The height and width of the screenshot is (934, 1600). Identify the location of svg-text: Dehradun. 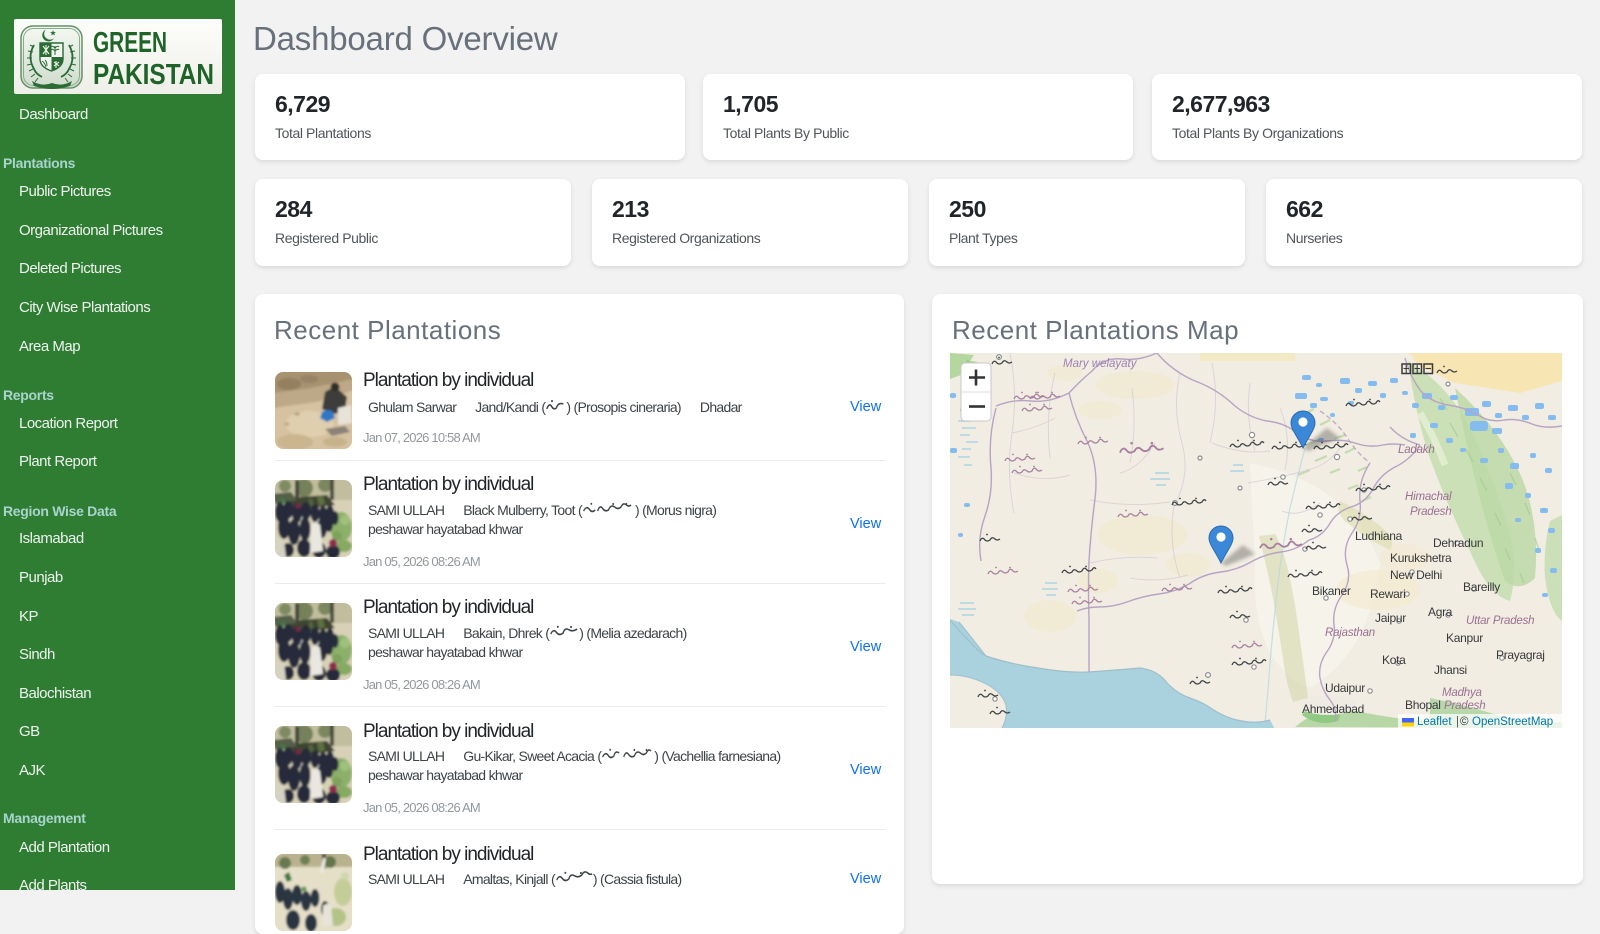
(1458, 543).